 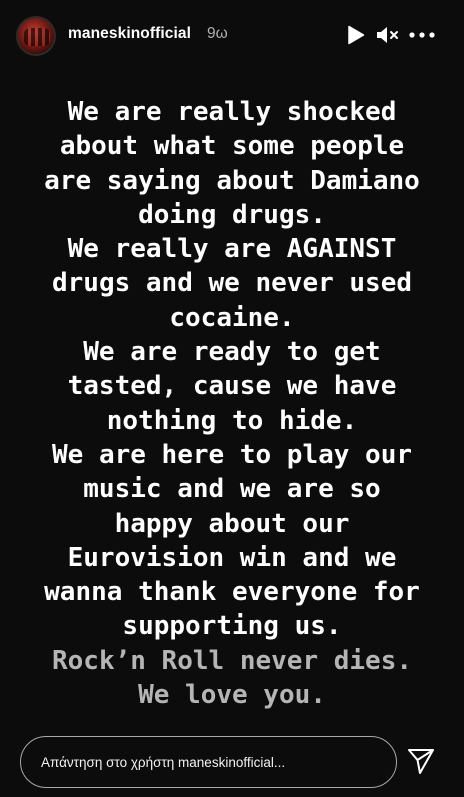 I want to click on avatar, so click(x=36, y=36).